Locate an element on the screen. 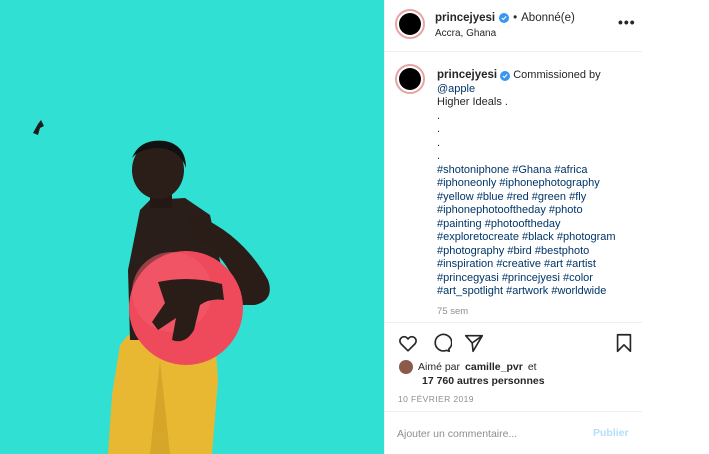 The image size is (709, 454). post-date: 10 FÉVRIER 2019 is located at coordinates (436, 399).